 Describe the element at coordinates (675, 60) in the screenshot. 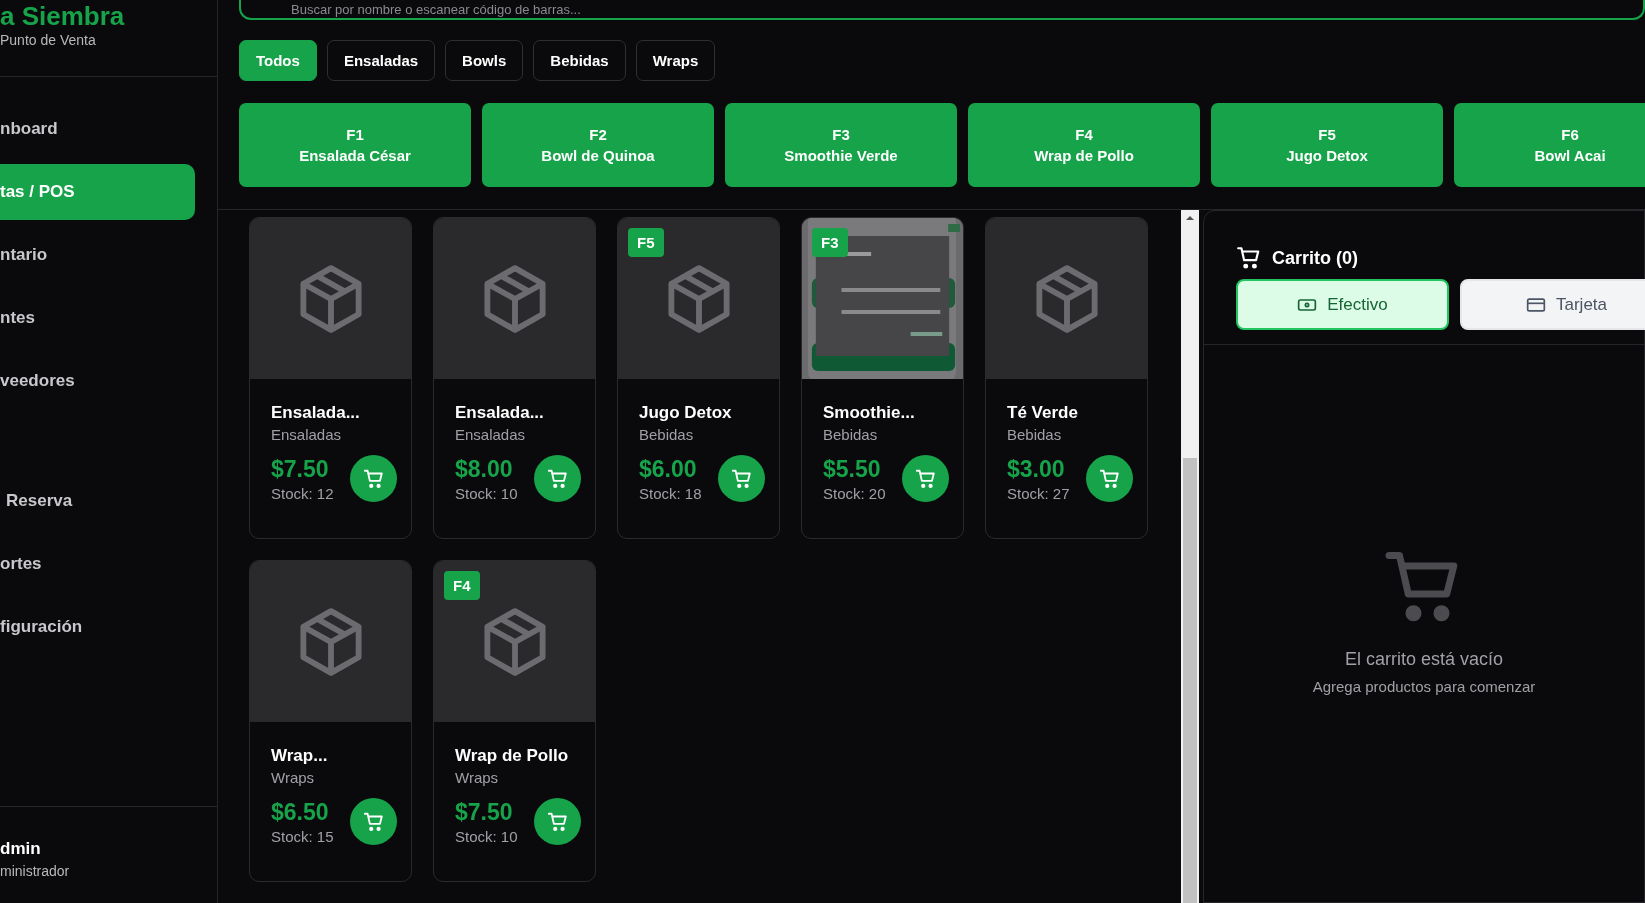

I see `category-tab: Wraps` at that location.